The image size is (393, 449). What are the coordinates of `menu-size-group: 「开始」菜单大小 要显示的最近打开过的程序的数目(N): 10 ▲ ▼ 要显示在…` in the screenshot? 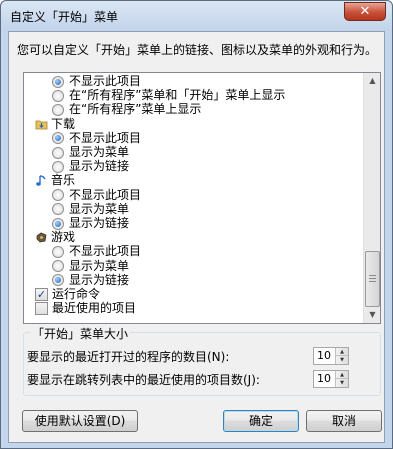 It's located at (202, 360).